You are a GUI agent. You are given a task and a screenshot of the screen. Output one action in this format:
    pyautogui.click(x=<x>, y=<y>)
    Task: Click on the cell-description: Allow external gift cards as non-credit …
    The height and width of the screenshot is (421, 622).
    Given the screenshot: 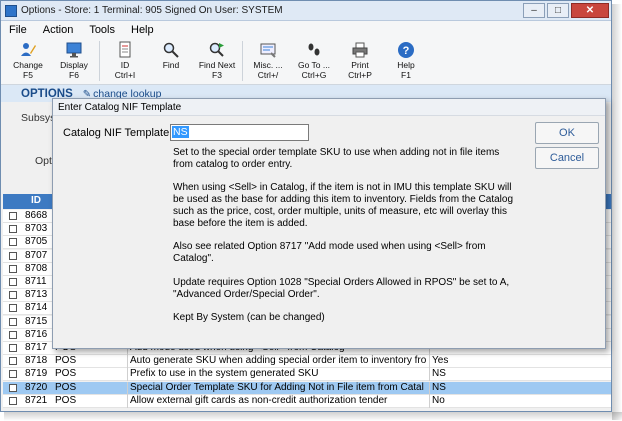 What is the action you would take?
    pyautogui.click(x=278, y=401)
    